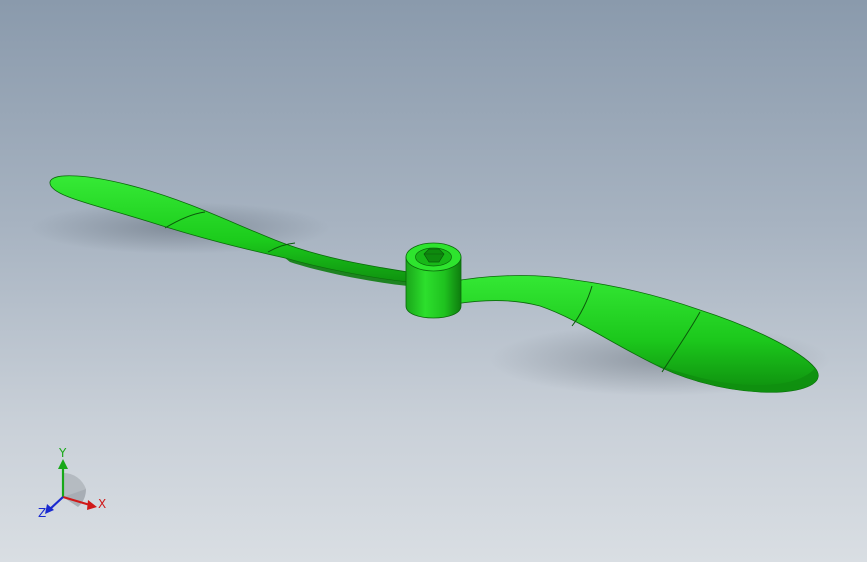 This screenshot has height=562, width=867. What do you see at coordinates (56, 503) in the screenshot?
I see `z-axis-line` at bounding box center [56, 503].